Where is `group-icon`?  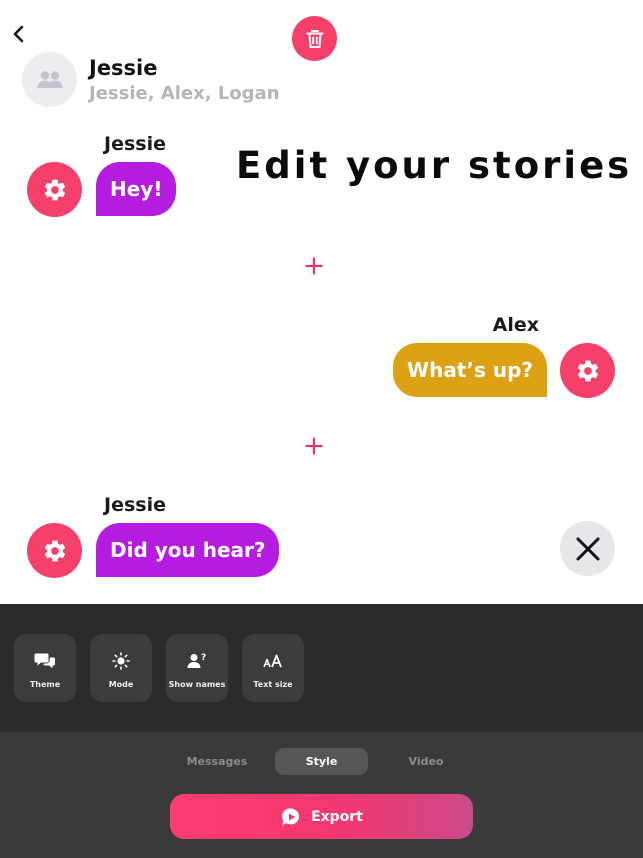
group-icon is located at coordinates (49, 79).